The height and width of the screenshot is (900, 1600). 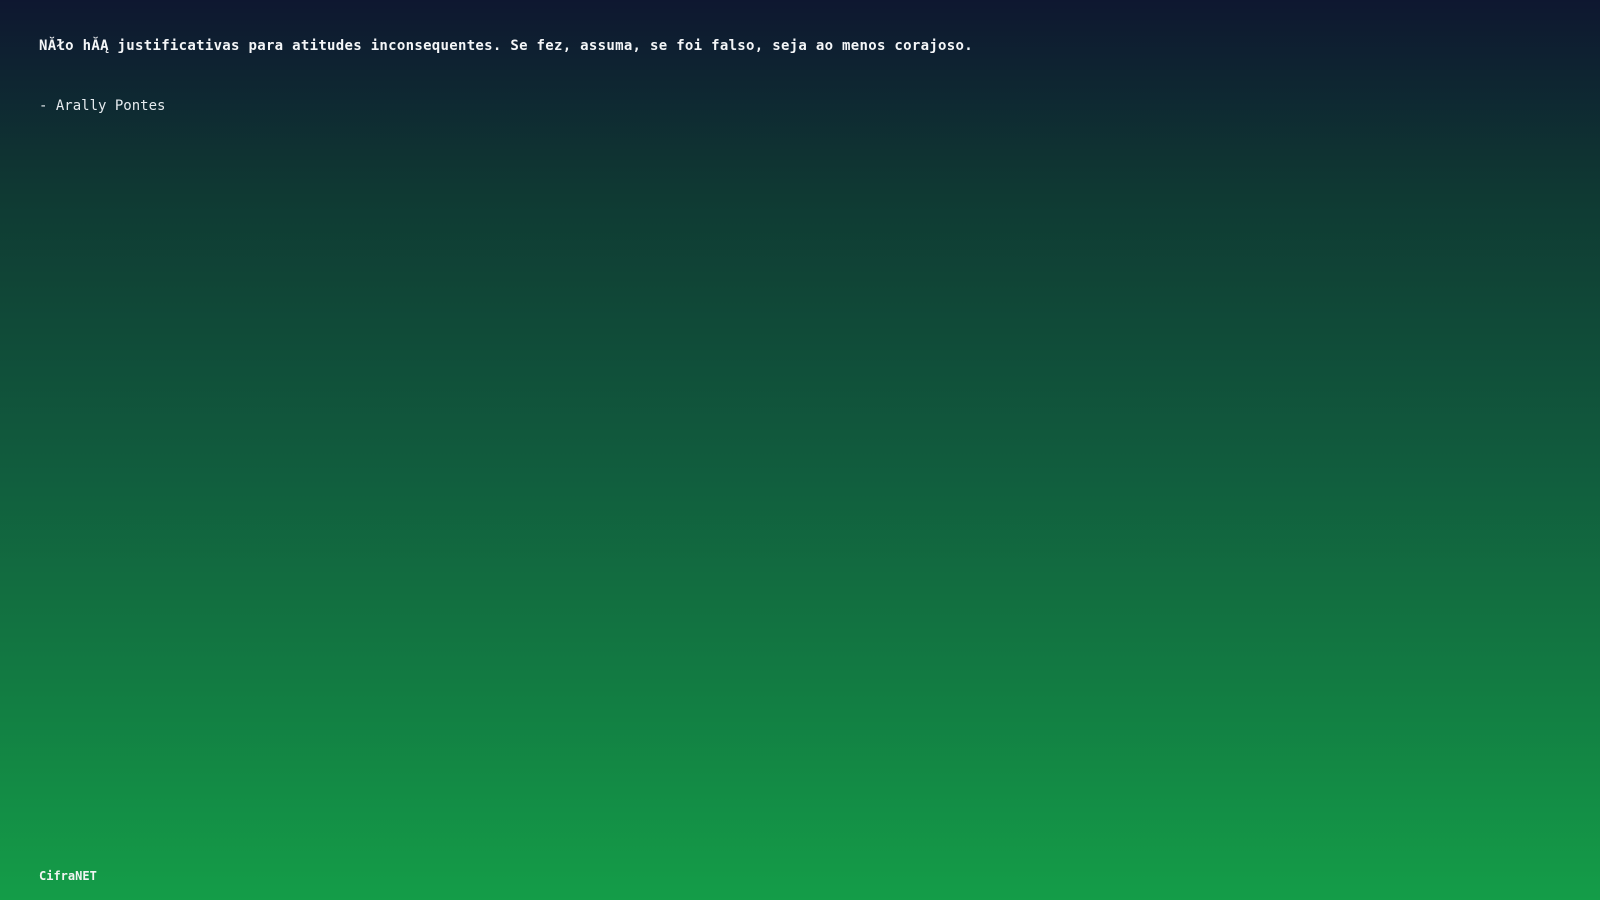 What do you see at coordinates (68, 876) in the screenshot?
I see `brand-label: CifraNET` at bounding box center [68, 876].